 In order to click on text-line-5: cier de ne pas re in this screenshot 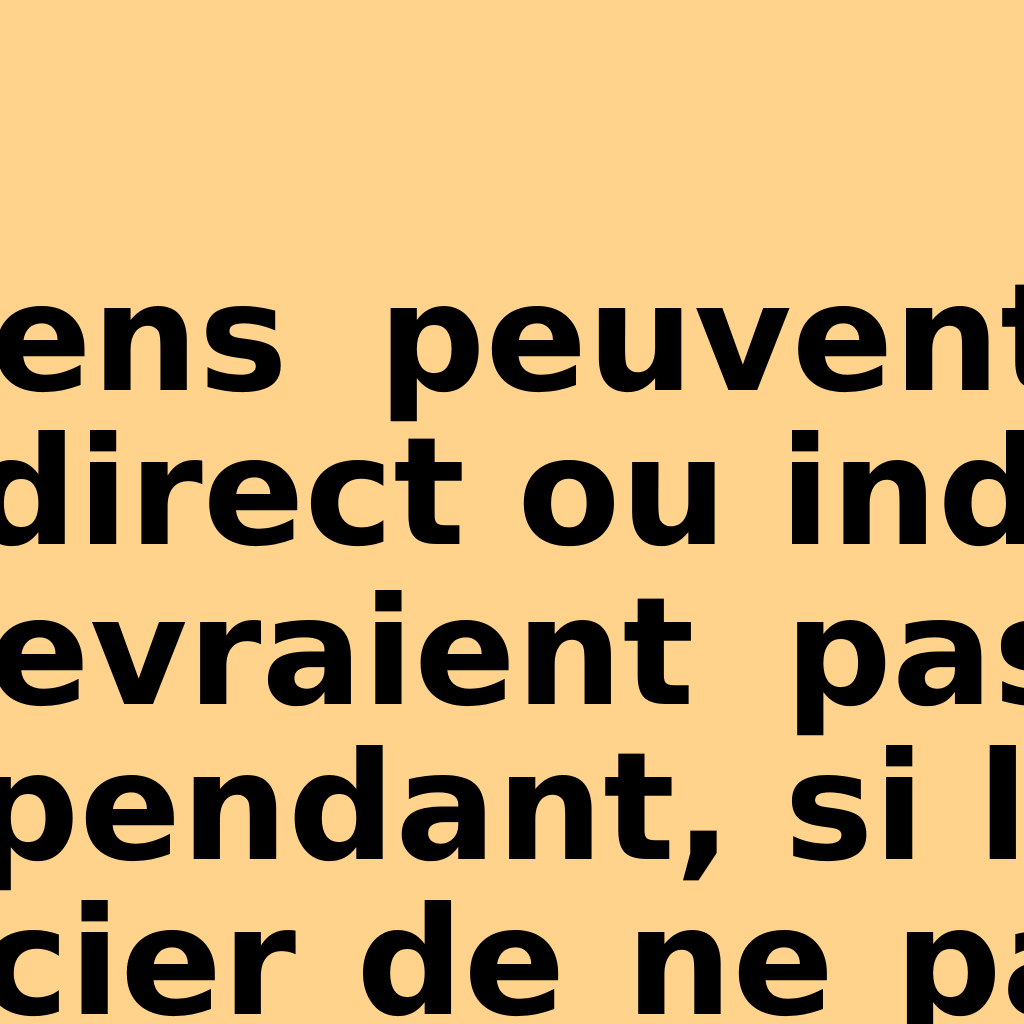, I will do `click(512, 950)`.